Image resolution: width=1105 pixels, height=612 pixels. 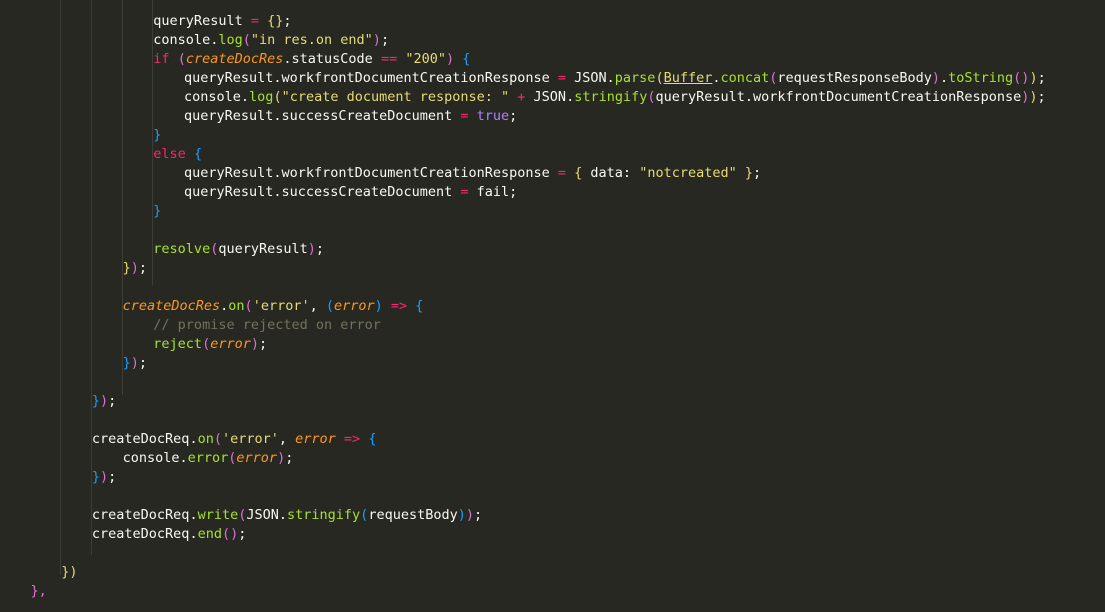 I want to click on code-line: // promise rejected on error, so click(x=267, y=325).